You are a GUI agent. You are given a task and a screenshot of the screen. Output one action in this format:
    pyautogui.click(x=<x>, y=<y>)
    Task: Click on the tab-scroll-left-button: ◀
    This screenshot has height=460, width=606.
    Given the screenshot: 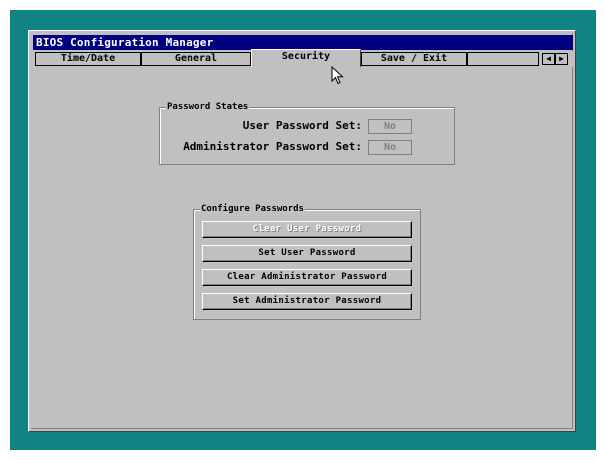 What is the action you would take?
    pyautogui.click(x=548, y=59)
    